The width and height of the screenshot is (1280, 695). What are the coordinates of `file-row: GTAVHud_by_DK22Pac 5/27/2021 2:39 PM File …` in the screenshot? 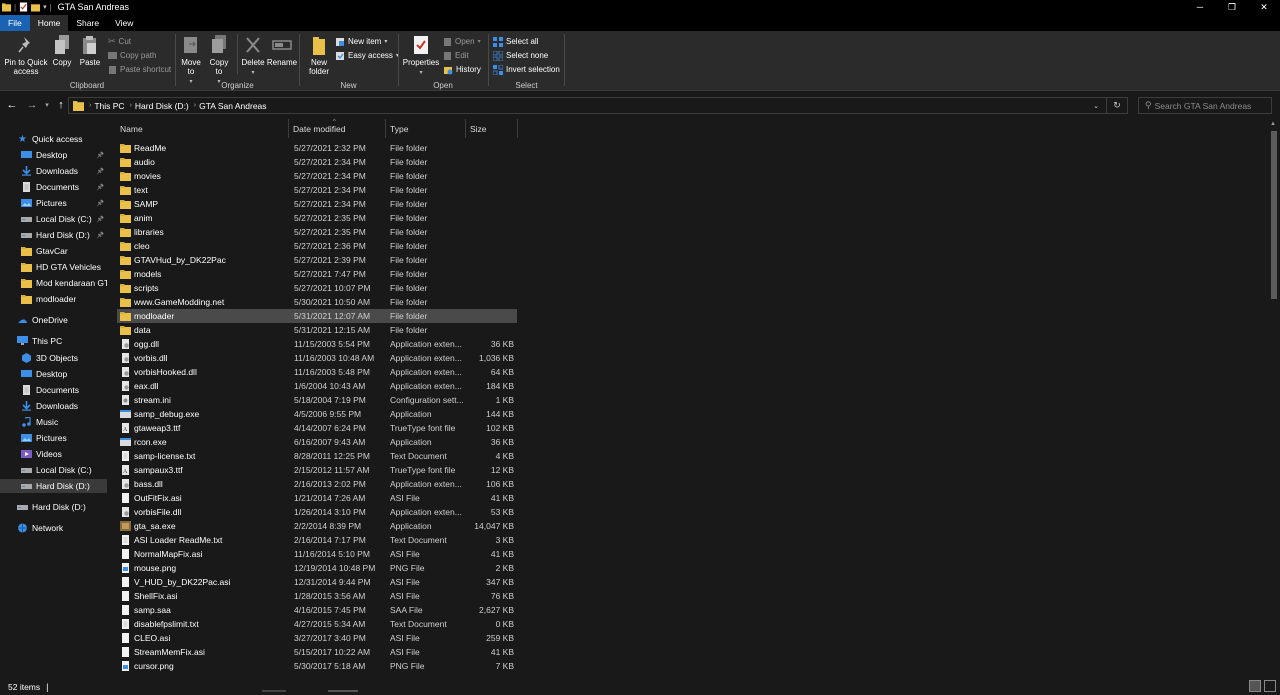 It's located at (317, 260).